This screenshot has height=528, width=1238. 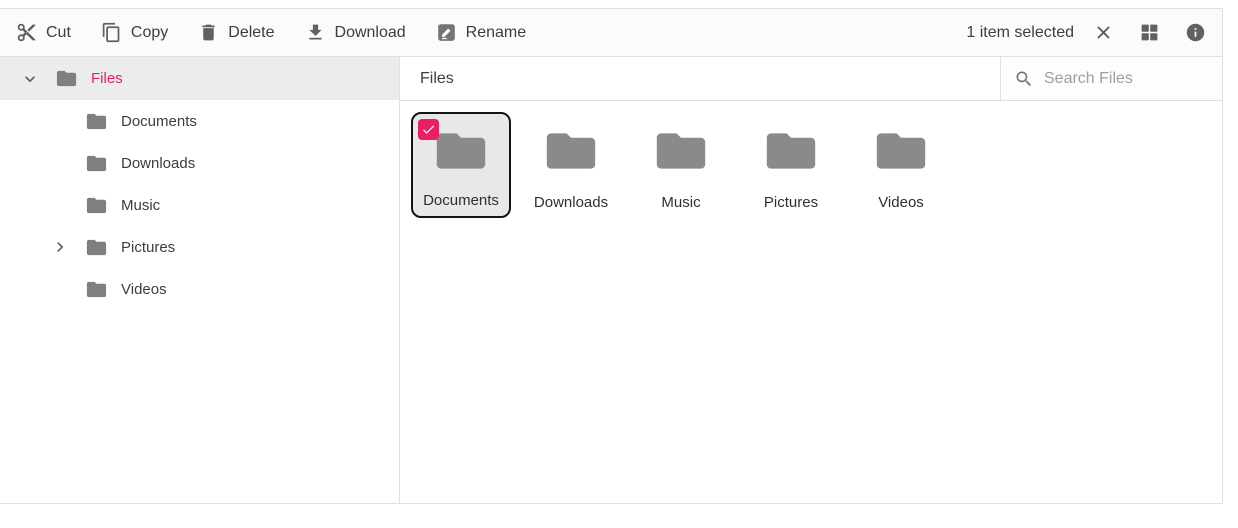 I want to click on file-tile-music: Music, so click(x=681, y=165).